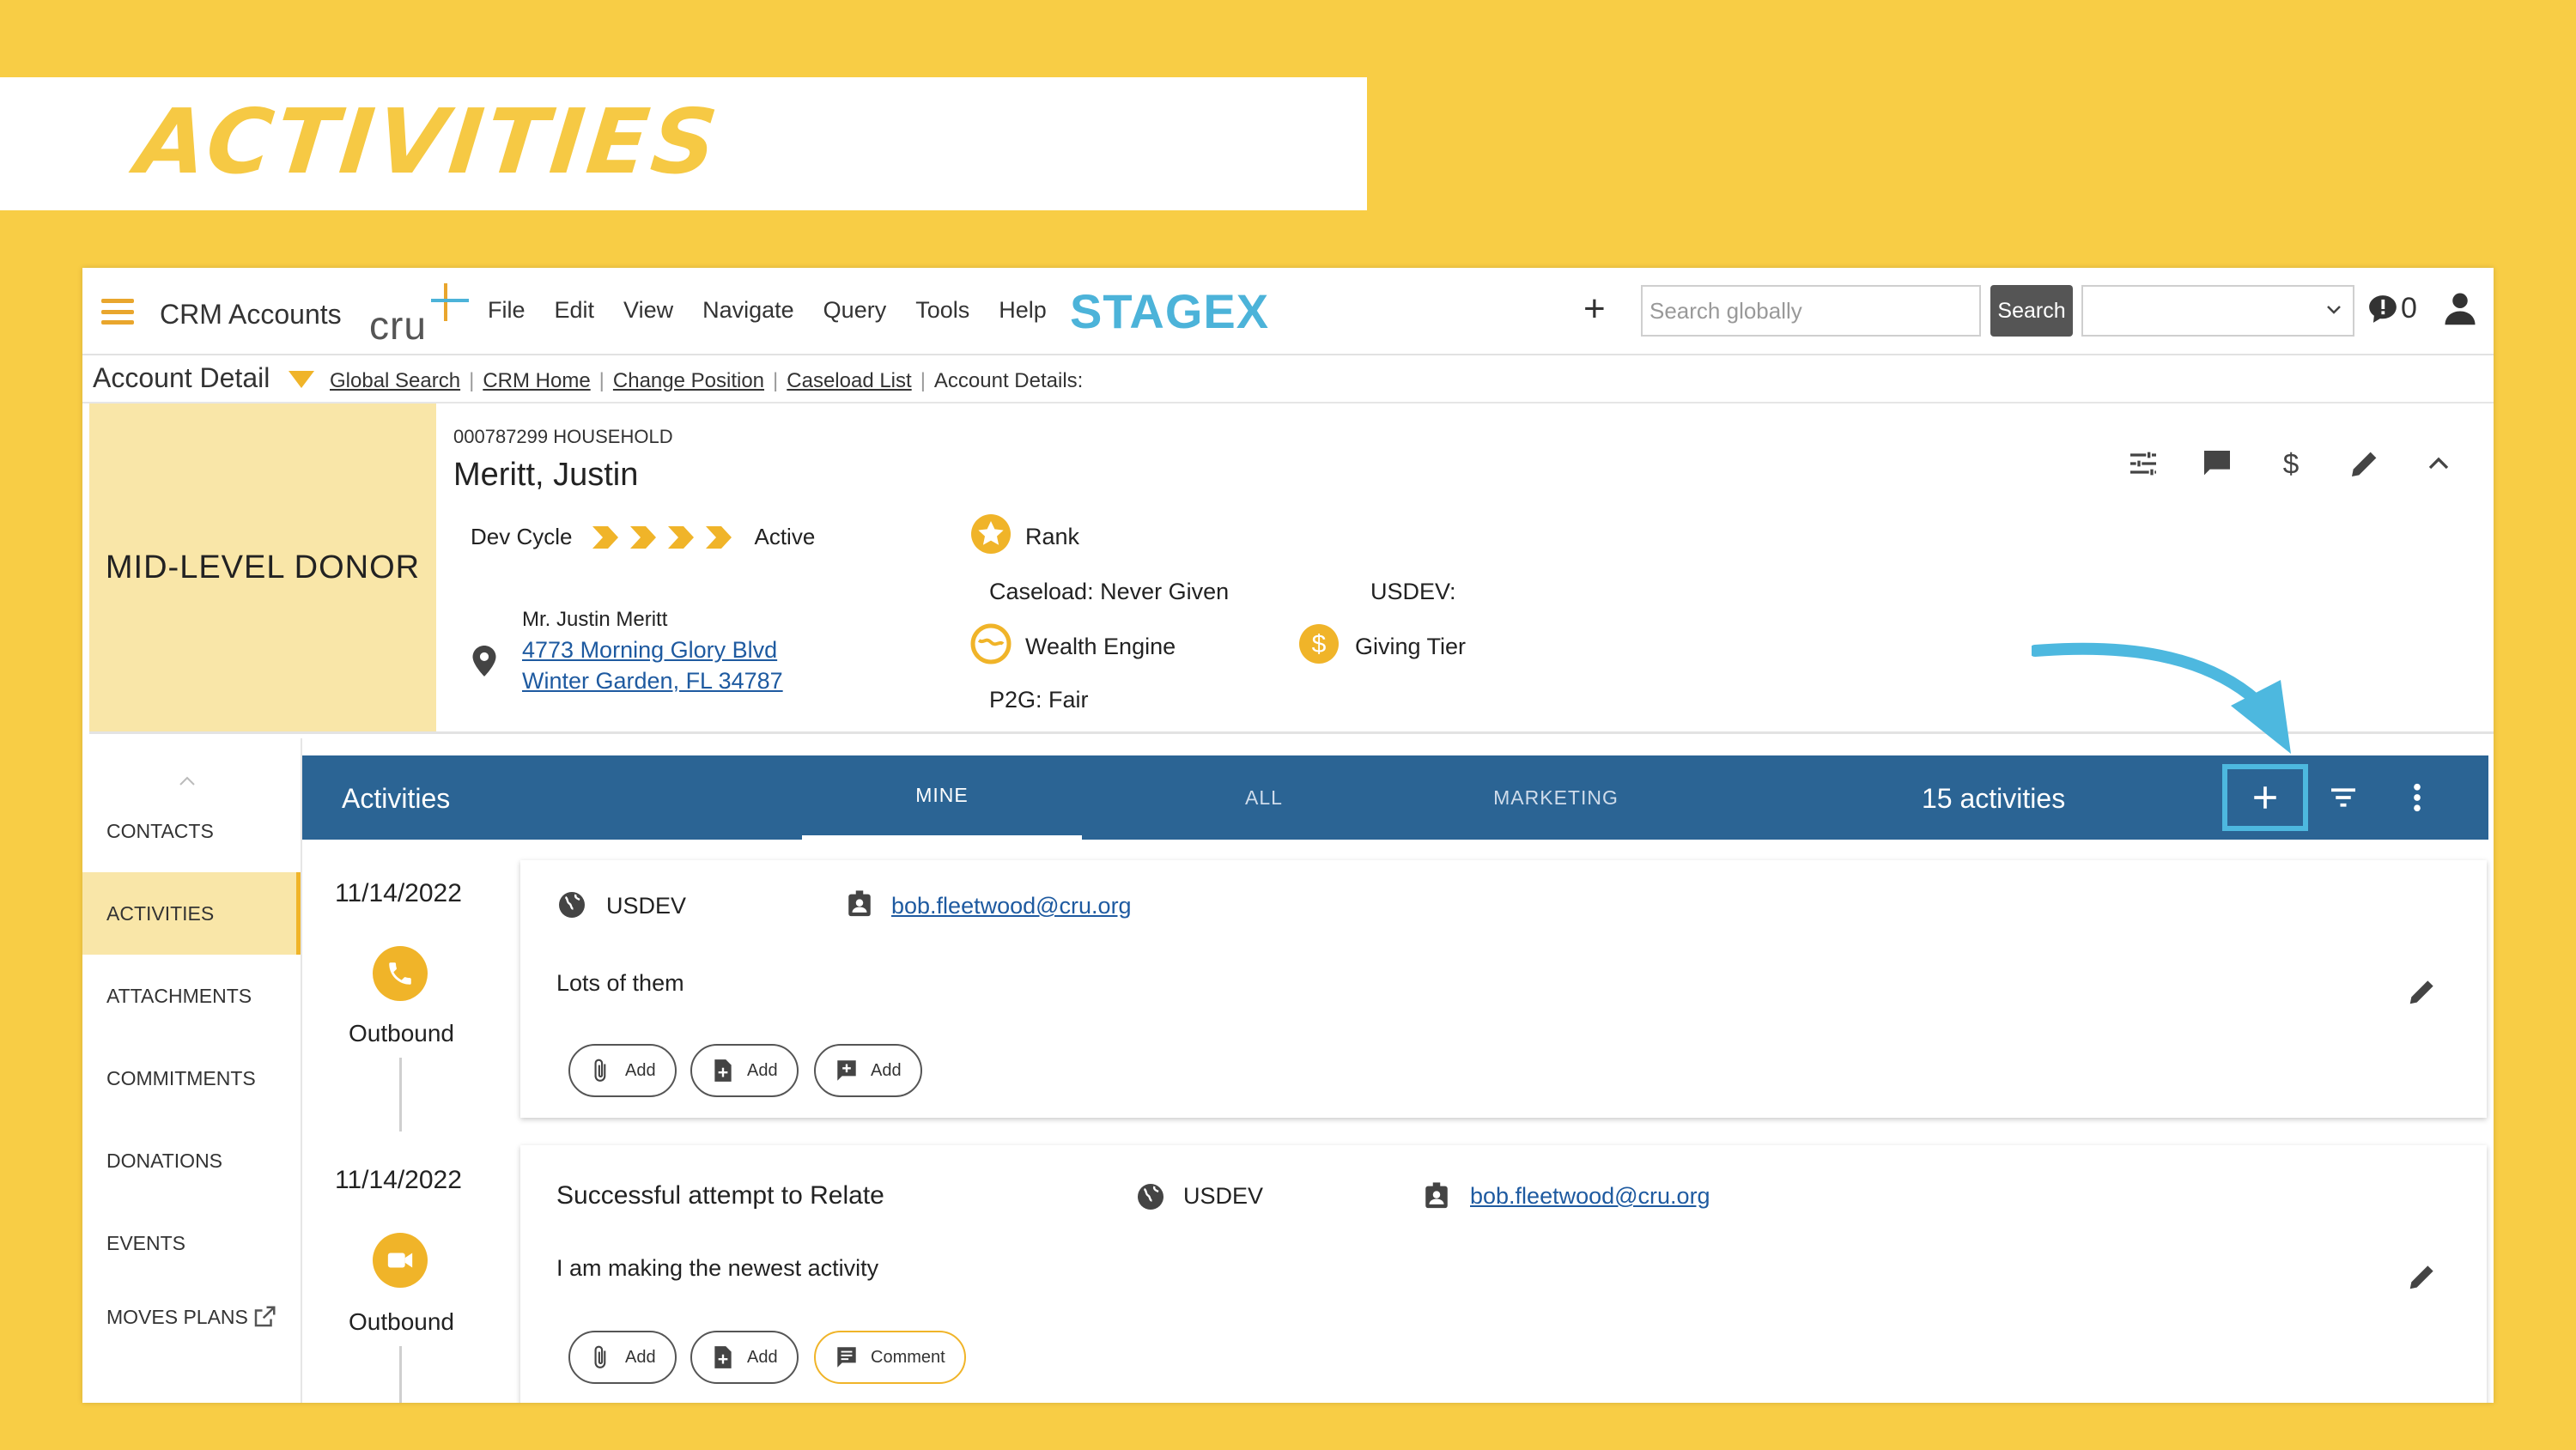  I want to click on account-name: Meritt, Justin, so click(546, 475).